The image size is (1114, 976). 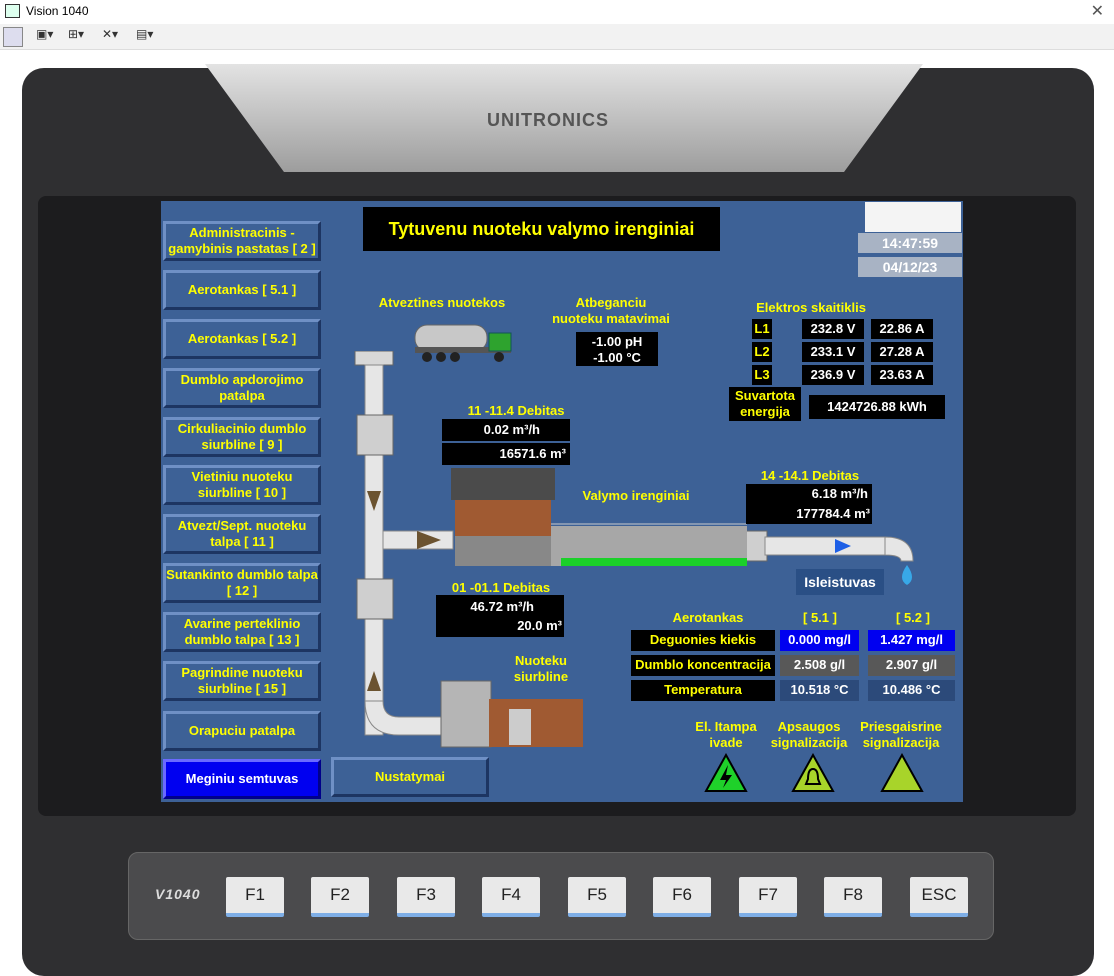 I want to click on flow2-rate: 6.18 m³/h, so click(x=809, y=494).